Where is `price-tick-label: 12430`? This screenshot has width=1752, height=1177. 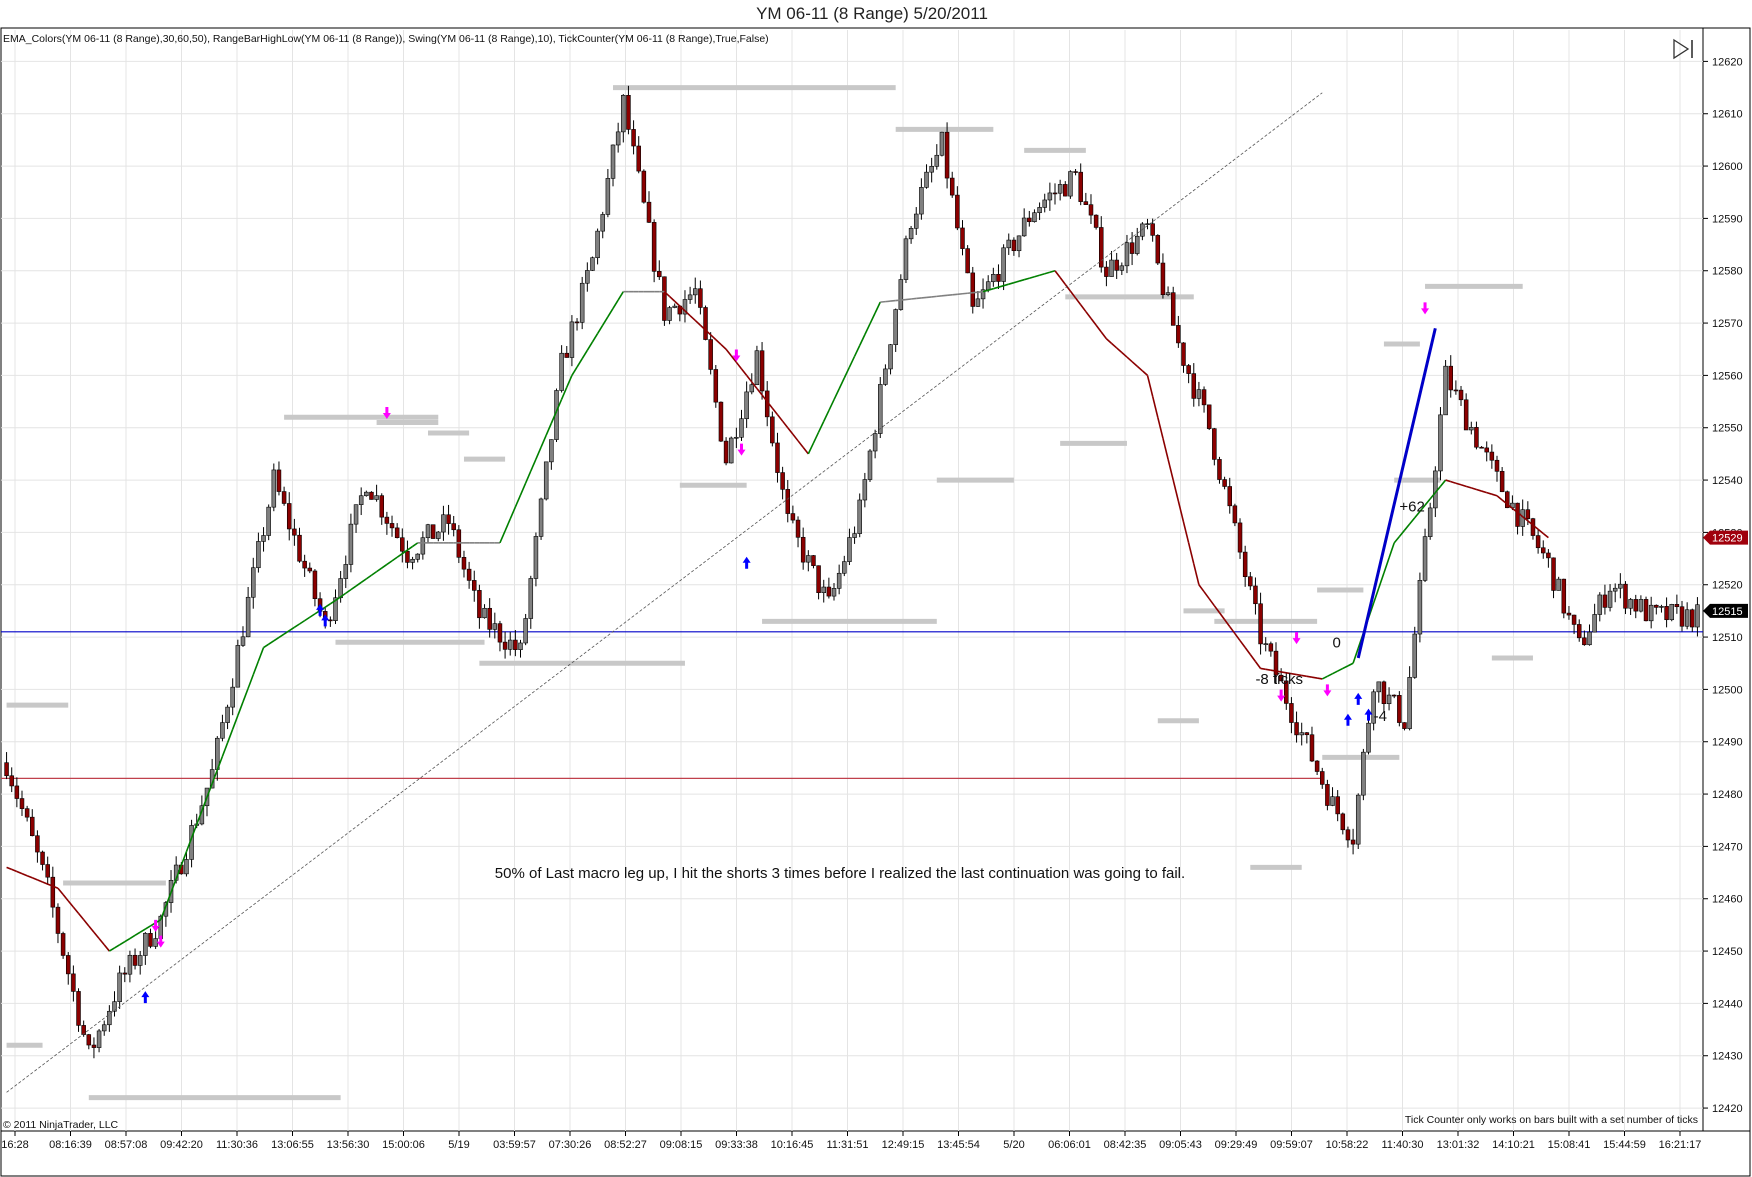
price-tick-label: 12430 is located at coordinates (1727, 1057).